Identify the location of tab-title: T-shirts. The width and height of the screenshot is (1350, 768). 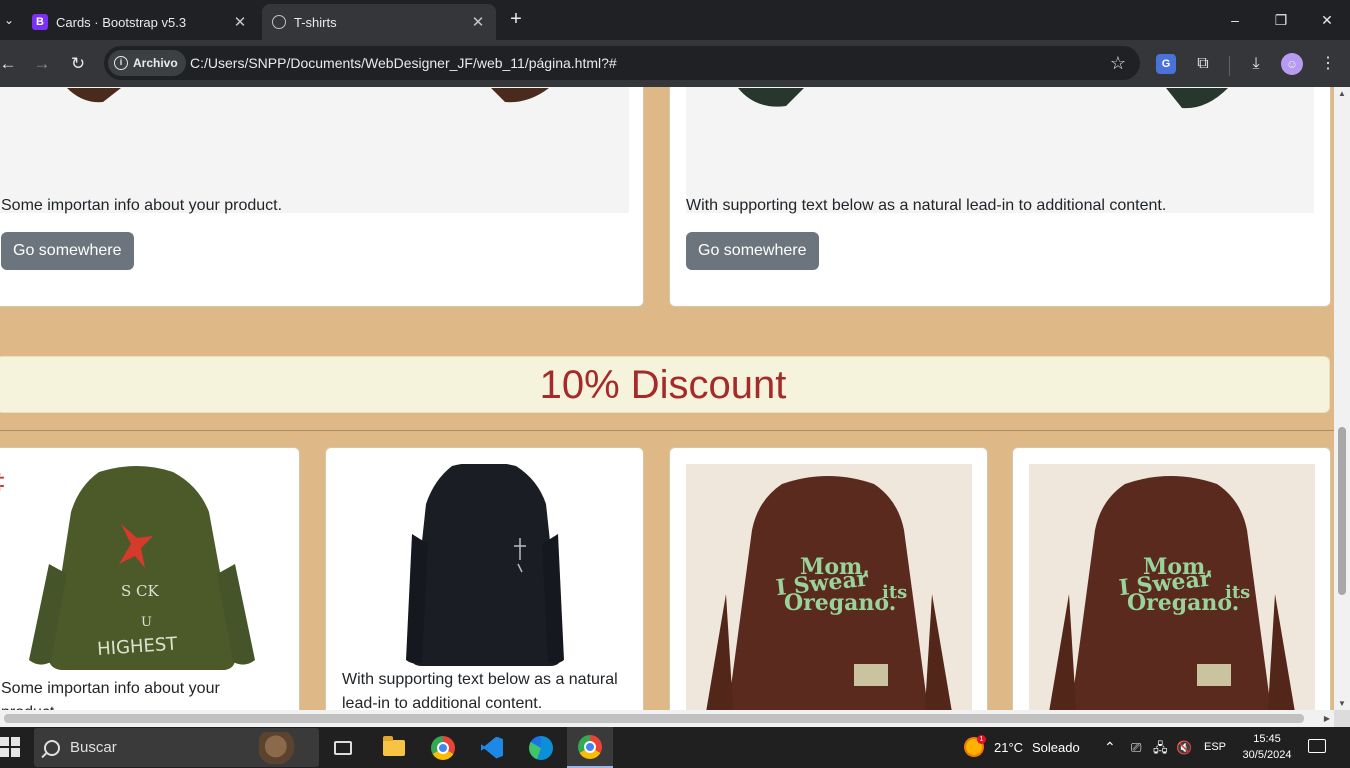
(315, 22).